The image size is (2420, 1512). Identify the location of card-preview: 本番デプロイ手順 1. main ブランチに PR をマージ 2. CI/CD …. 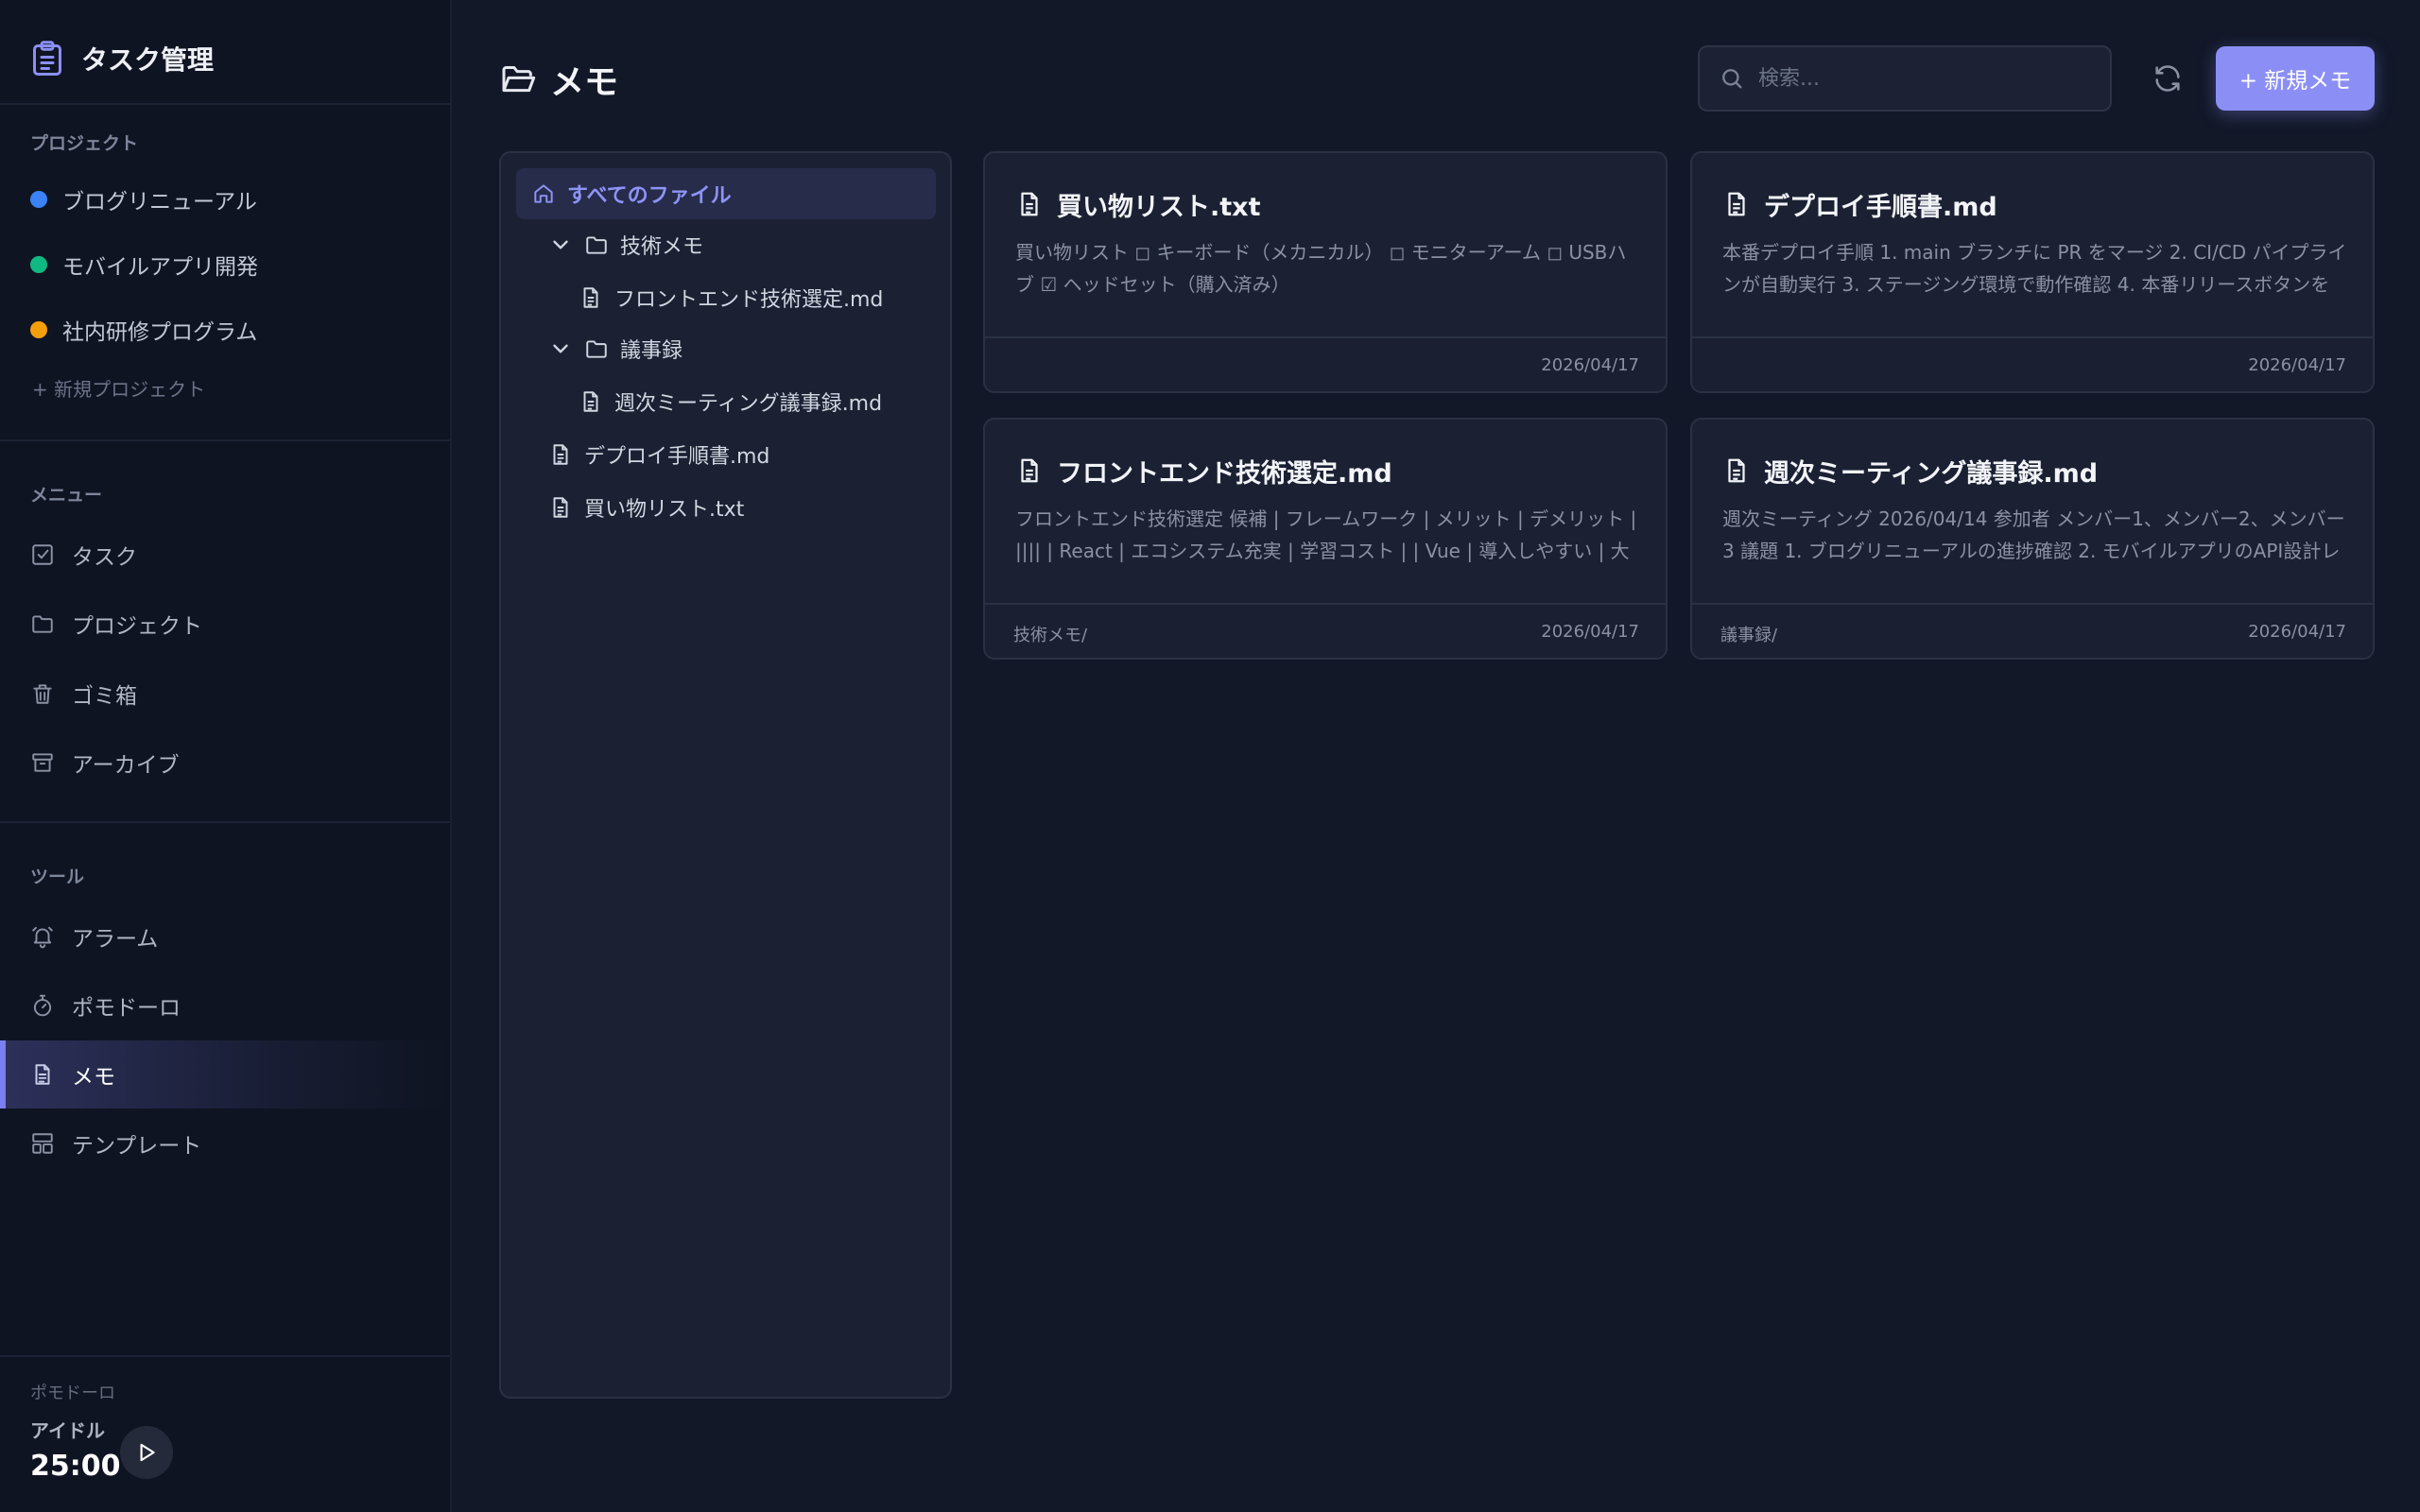
(2035, 268).